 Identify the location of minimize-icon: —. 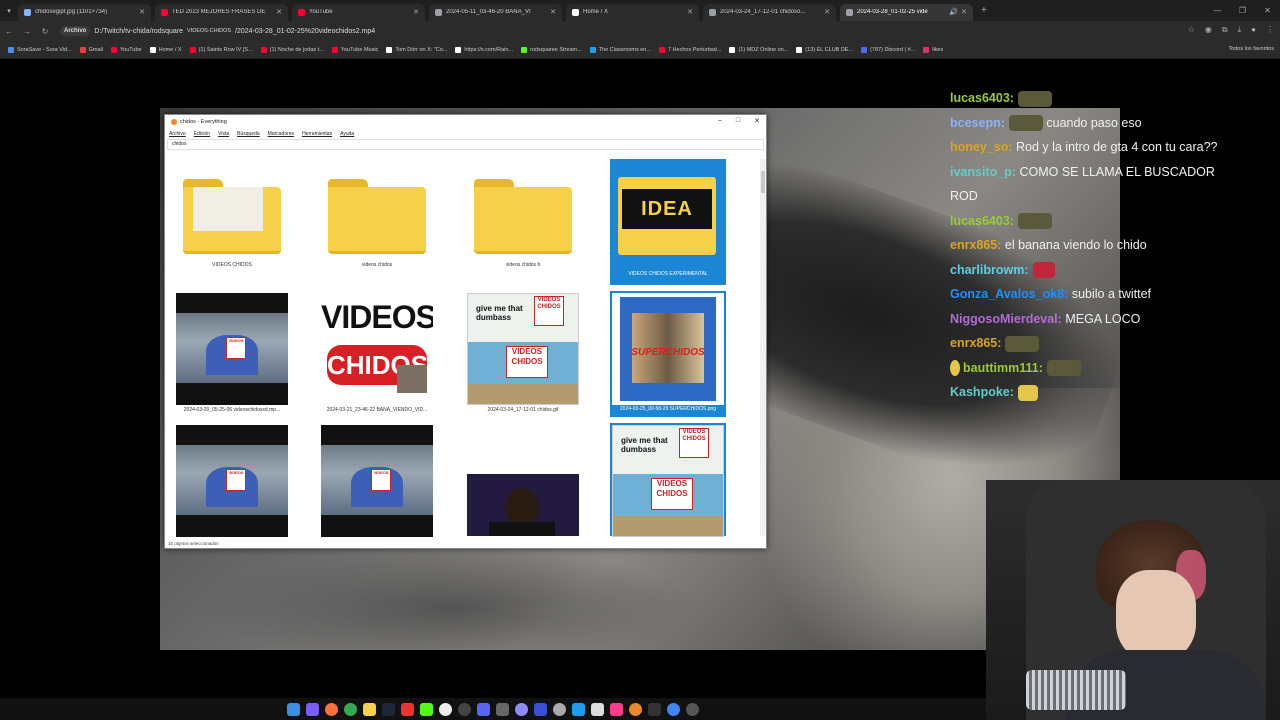
(1217, 10).